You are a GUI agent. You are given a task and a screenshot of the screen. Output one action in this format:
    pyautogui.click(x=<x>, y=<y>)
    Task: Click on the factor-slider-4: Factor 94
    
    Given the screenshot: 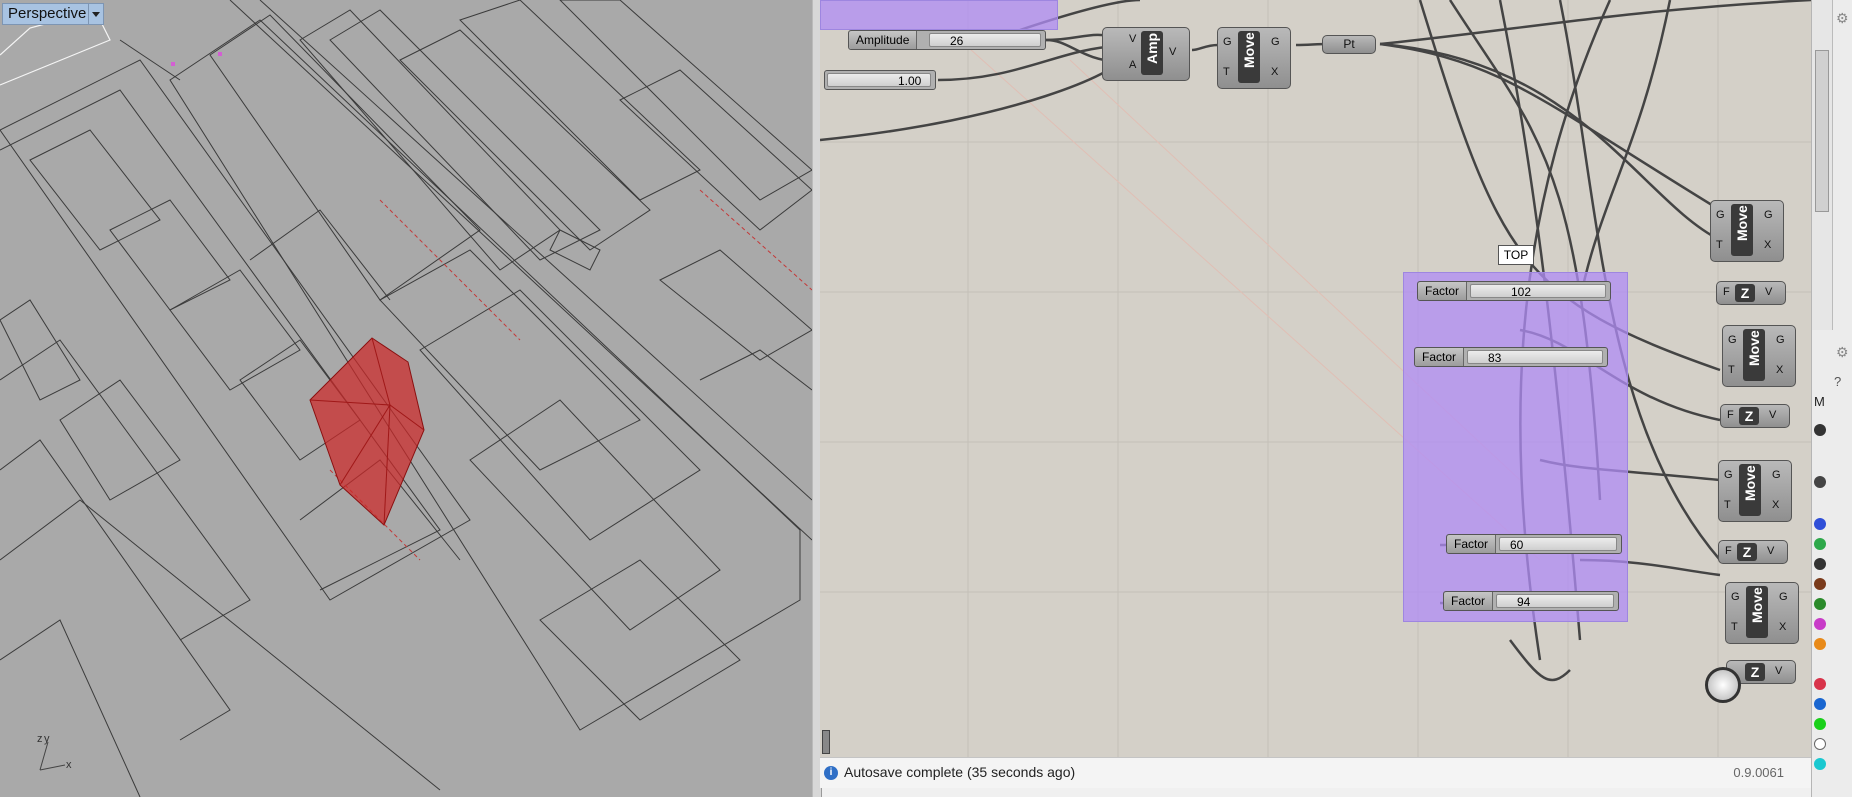 What is the action you would take?
    pyautogui.click(x=1531, y=601)
    